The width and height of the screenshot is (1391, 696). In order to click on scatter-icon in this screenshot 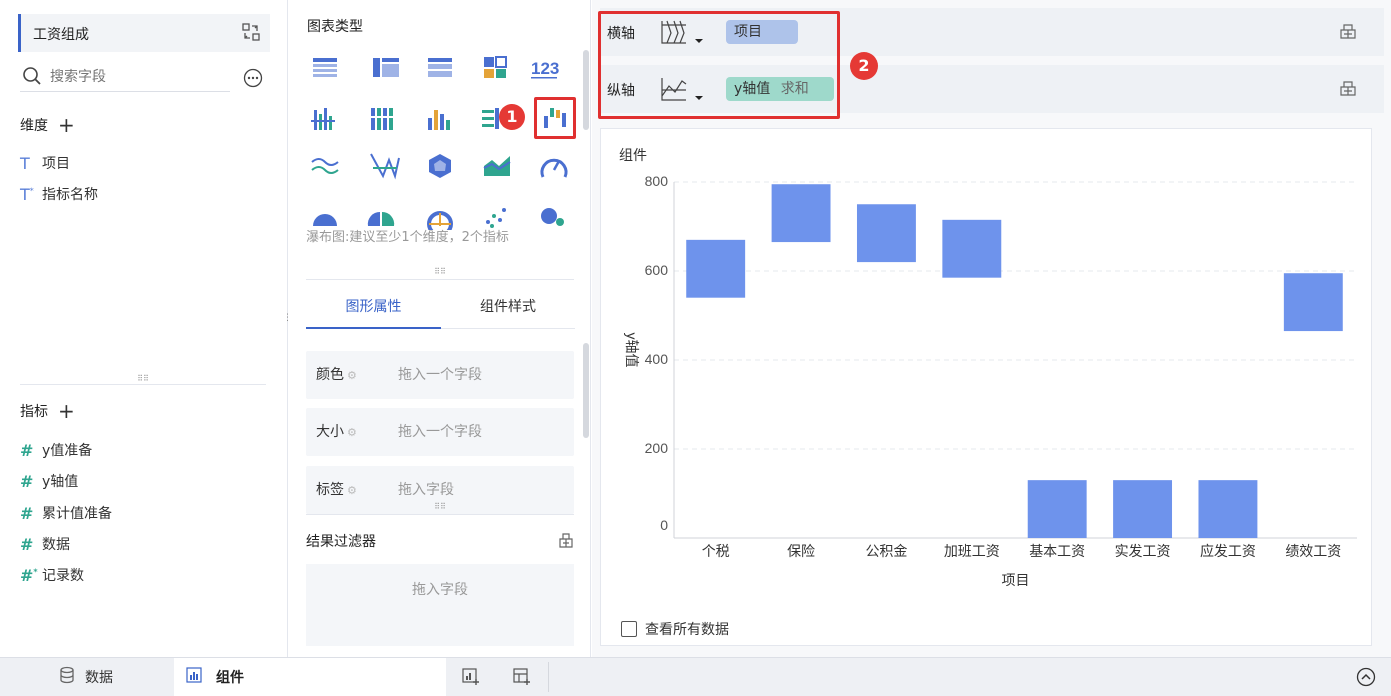, I will do `click(496, 218)`.